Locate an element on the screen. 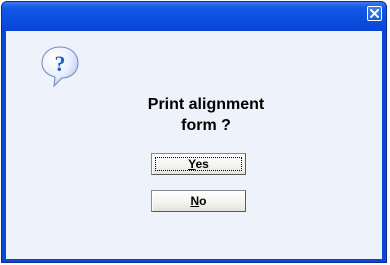 This screenshot has width=390, height=265. close-button is located at coordinates (374, 13).